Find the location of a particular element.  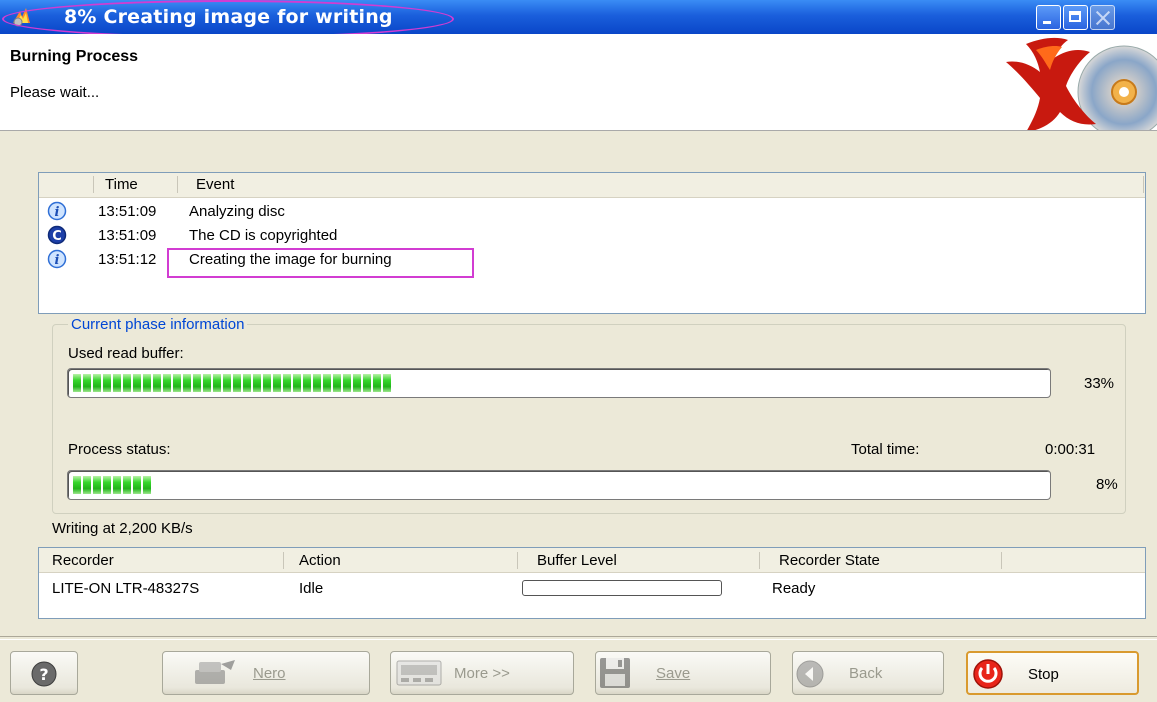

floppy-disk-icon is located at coordinates (615, 673).